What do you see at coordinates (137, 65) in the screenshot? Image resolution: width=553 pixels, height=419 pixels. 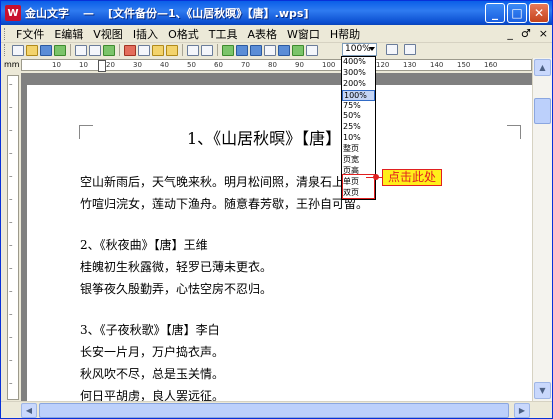 I see `ruler-tick-label: 30` at bounding box center [137, 65].